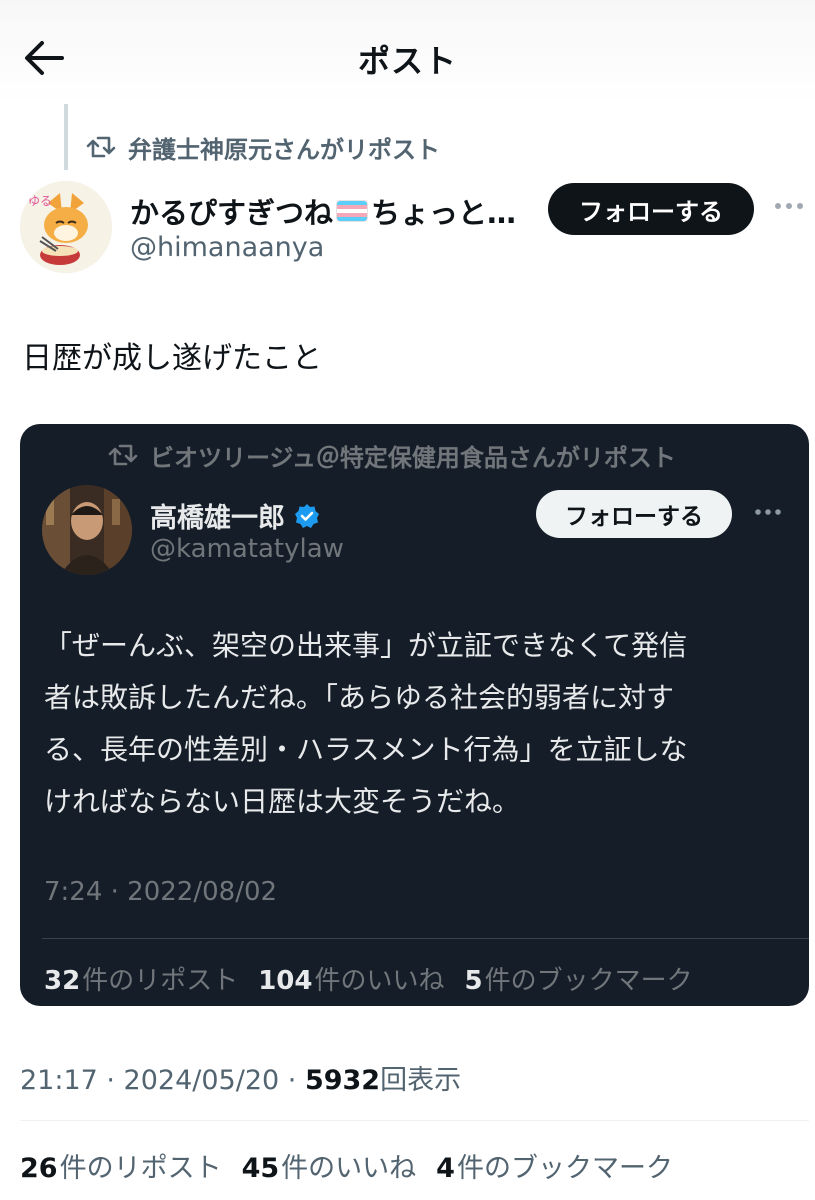  I want to click on quote-reposts-count: 32, so click(62, 981).